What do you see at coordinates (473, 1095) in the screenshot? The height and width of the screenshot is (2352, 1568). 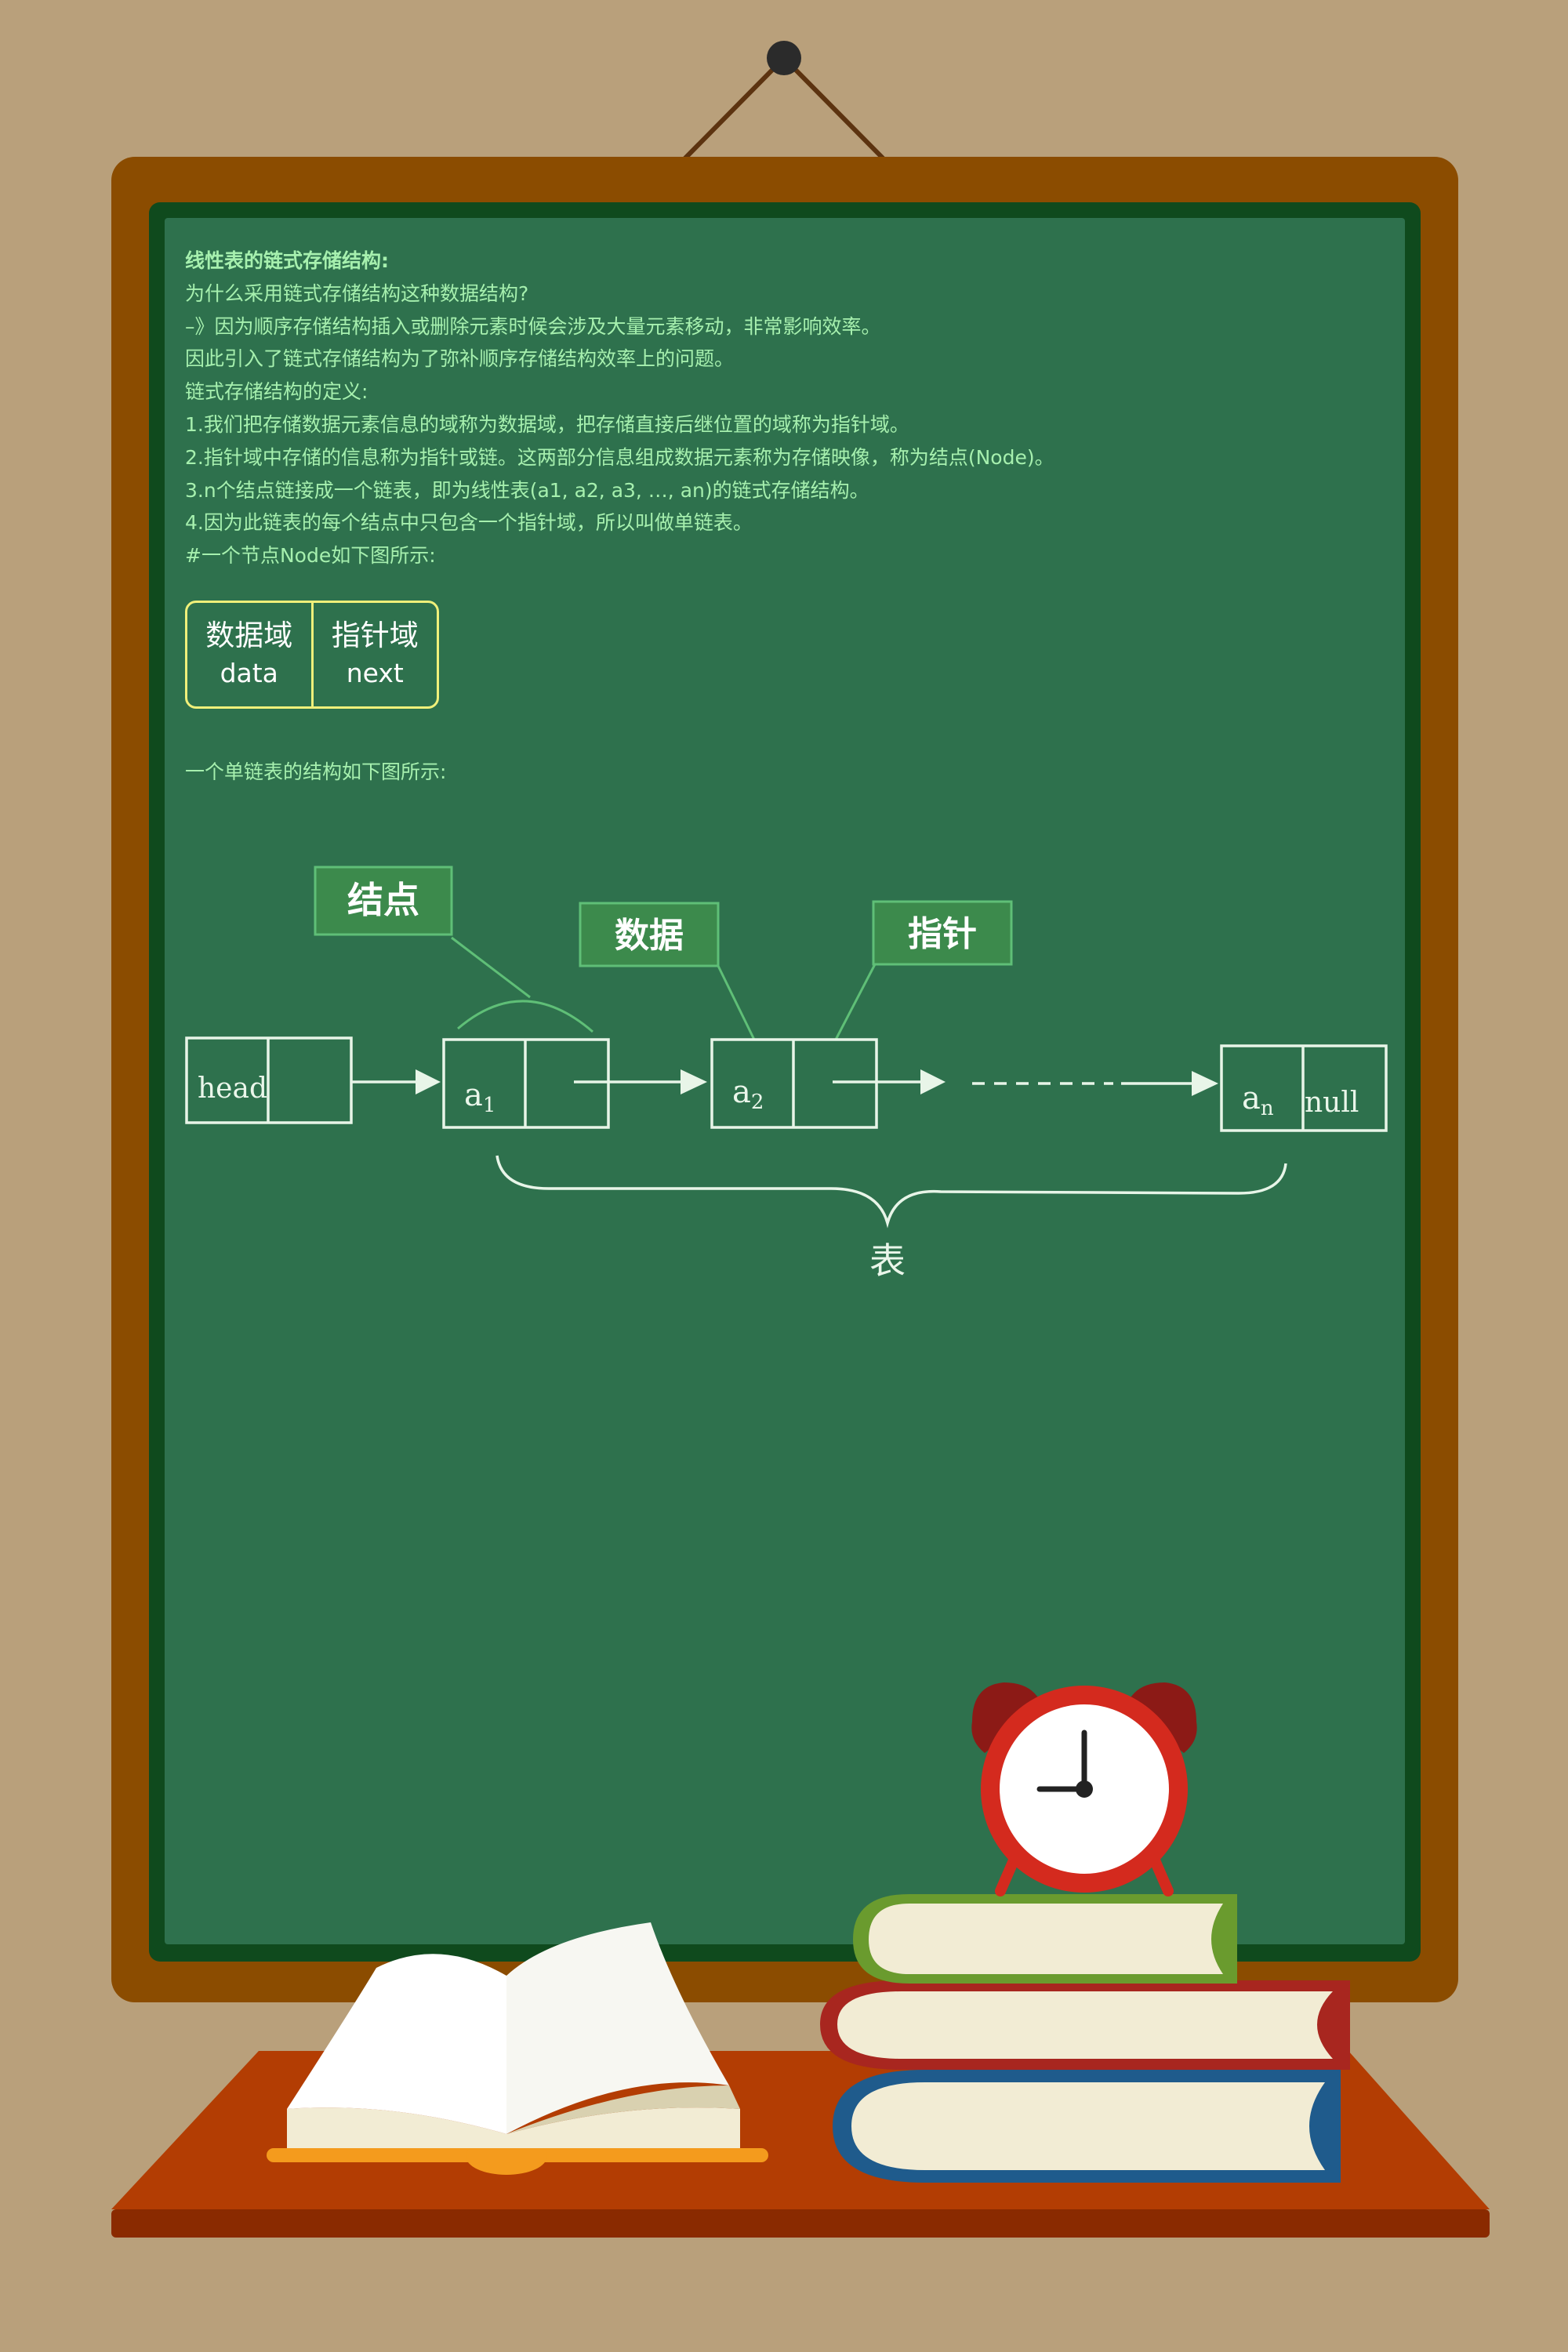 I see `node-a1-letter: a` at bounding box center [473, 1095].